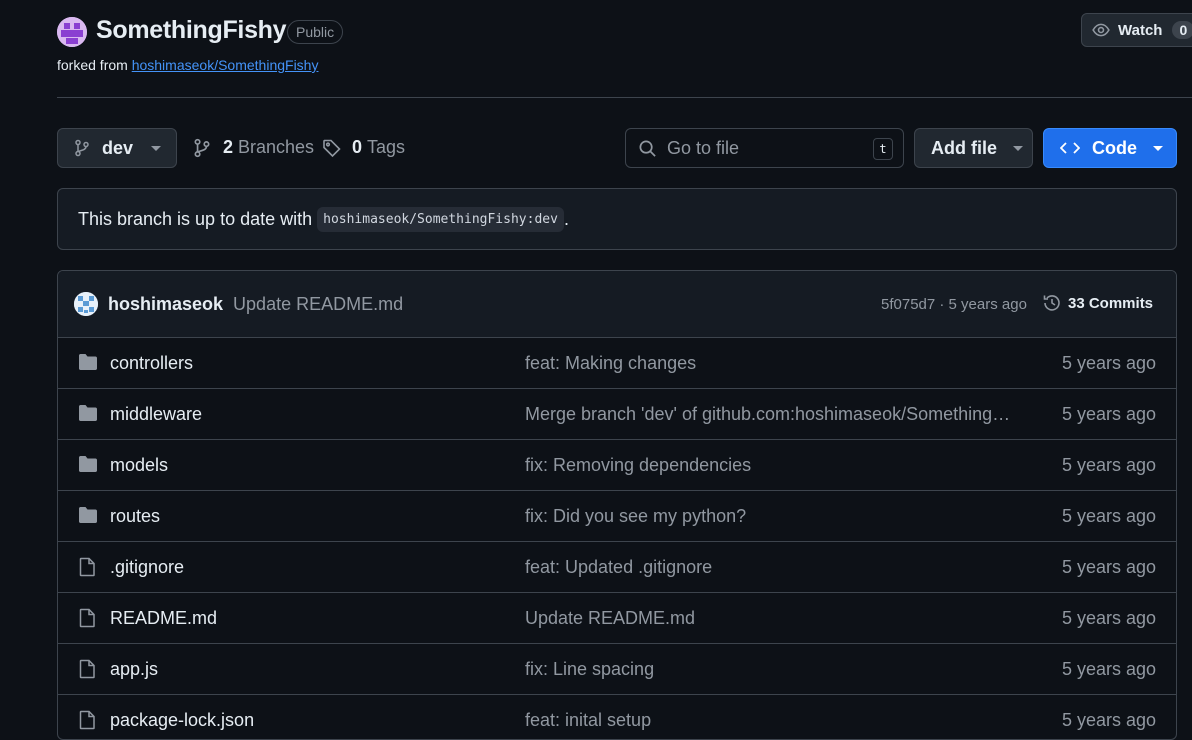 Image resolution: width=1192 pixels, height=740 pixels. I want to click on commits-count-label: 33 Commits, so click(1111, 303).